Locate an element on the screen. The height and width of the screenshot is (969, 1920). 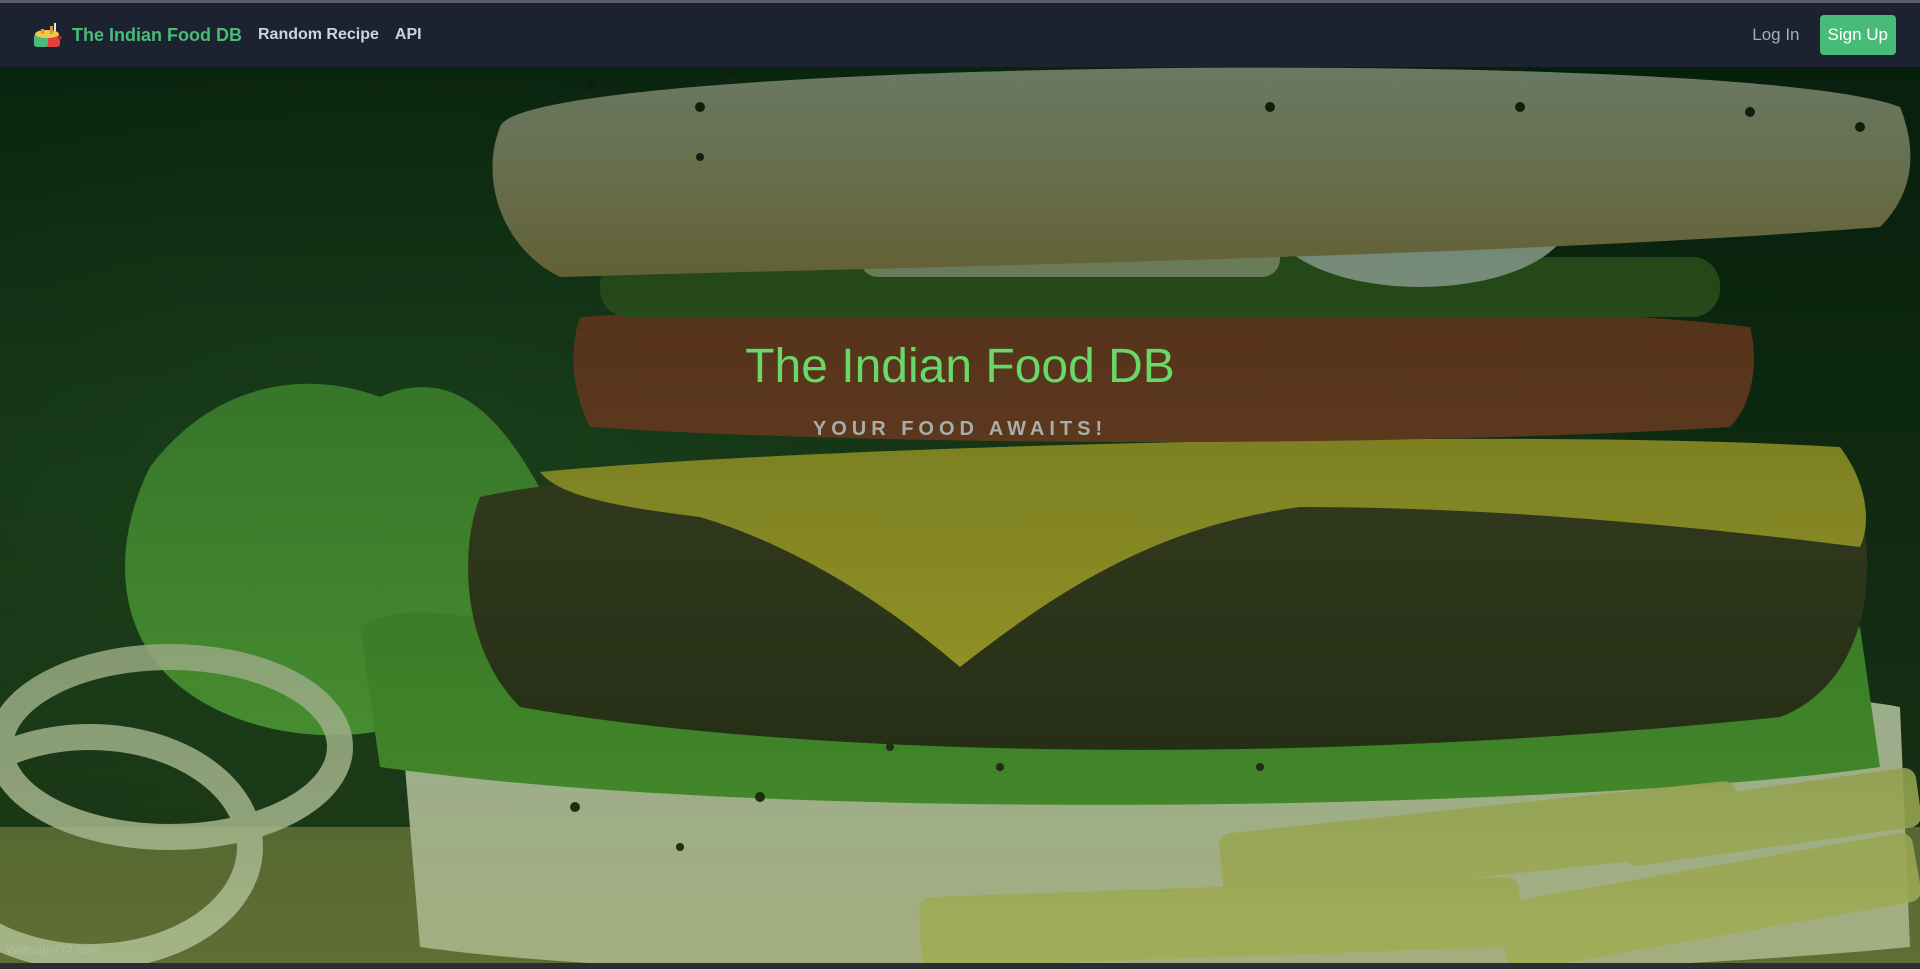
nav-link-random-recipe: Random Recipe is located at coordinates (318, 35).